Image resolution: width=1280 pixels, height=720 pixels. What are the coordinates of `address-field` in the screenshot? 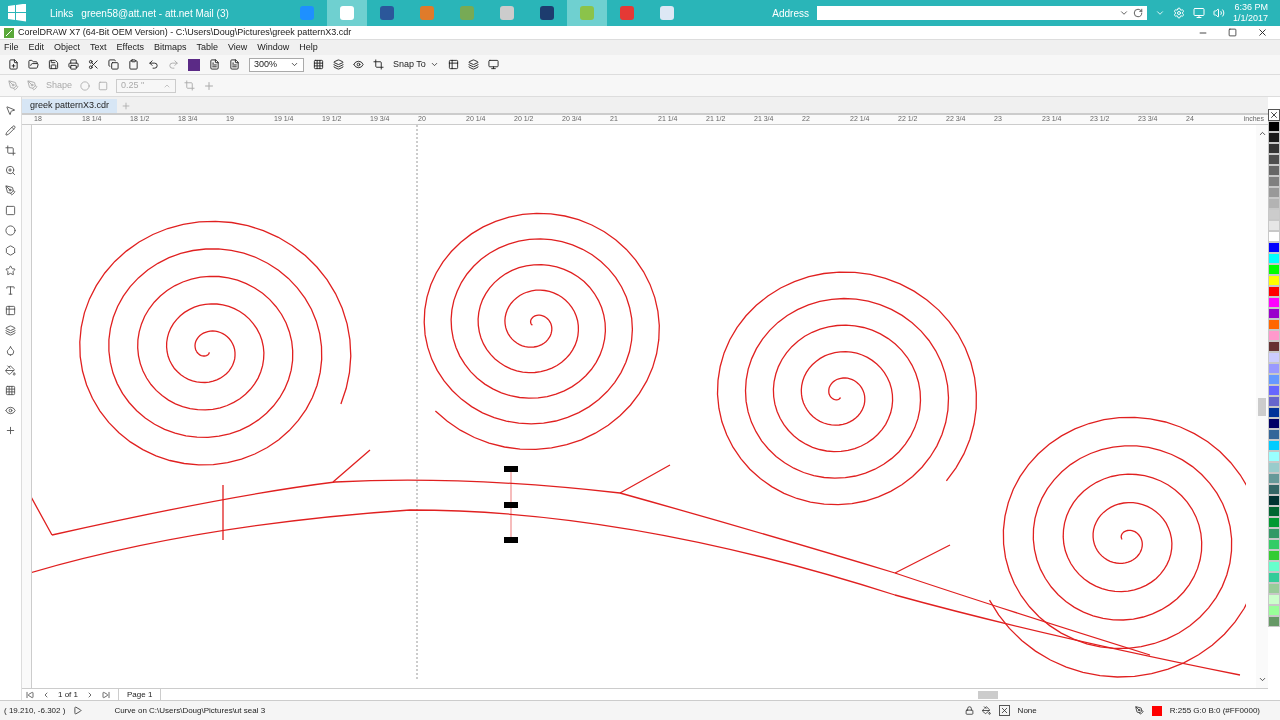 It's located at (981, 13).